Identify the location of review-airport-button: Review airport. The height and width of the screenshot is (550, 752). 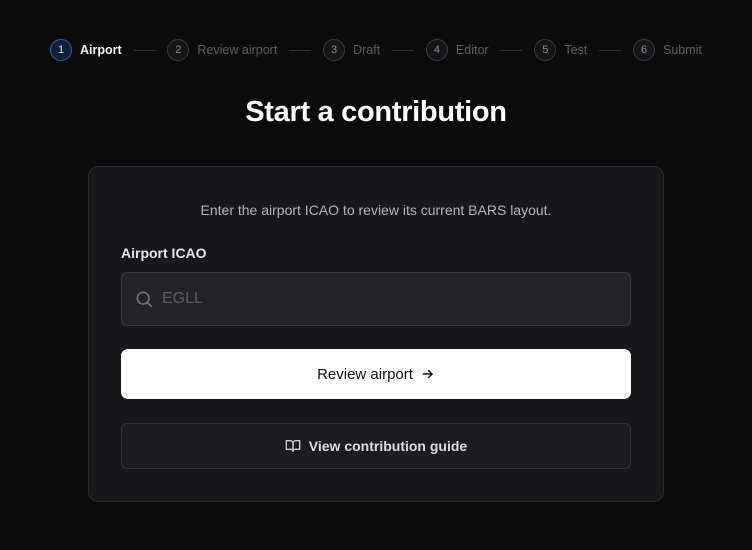
(376, 374).